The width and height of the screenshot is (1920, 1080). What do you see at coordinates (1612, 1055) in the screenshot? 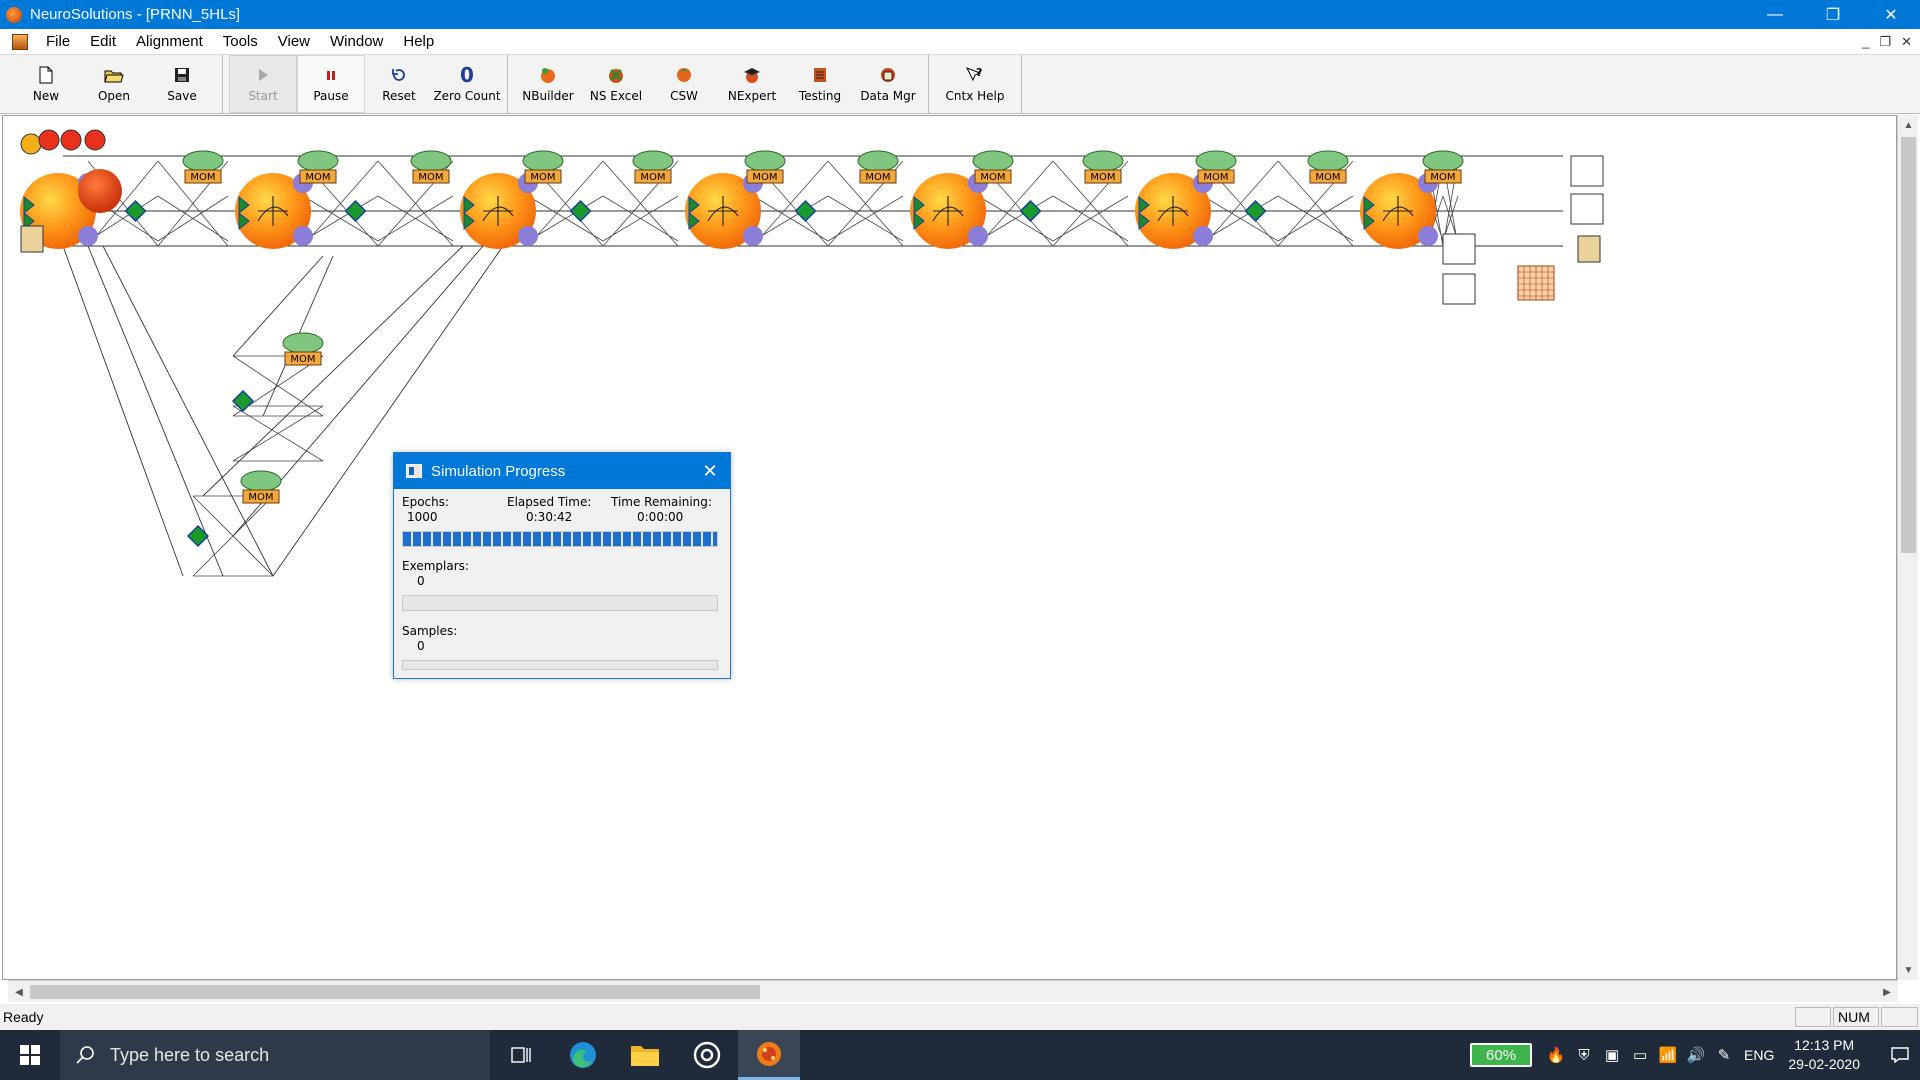
I see `ime-icon: ▣` at bounding box center [1612, 1055].